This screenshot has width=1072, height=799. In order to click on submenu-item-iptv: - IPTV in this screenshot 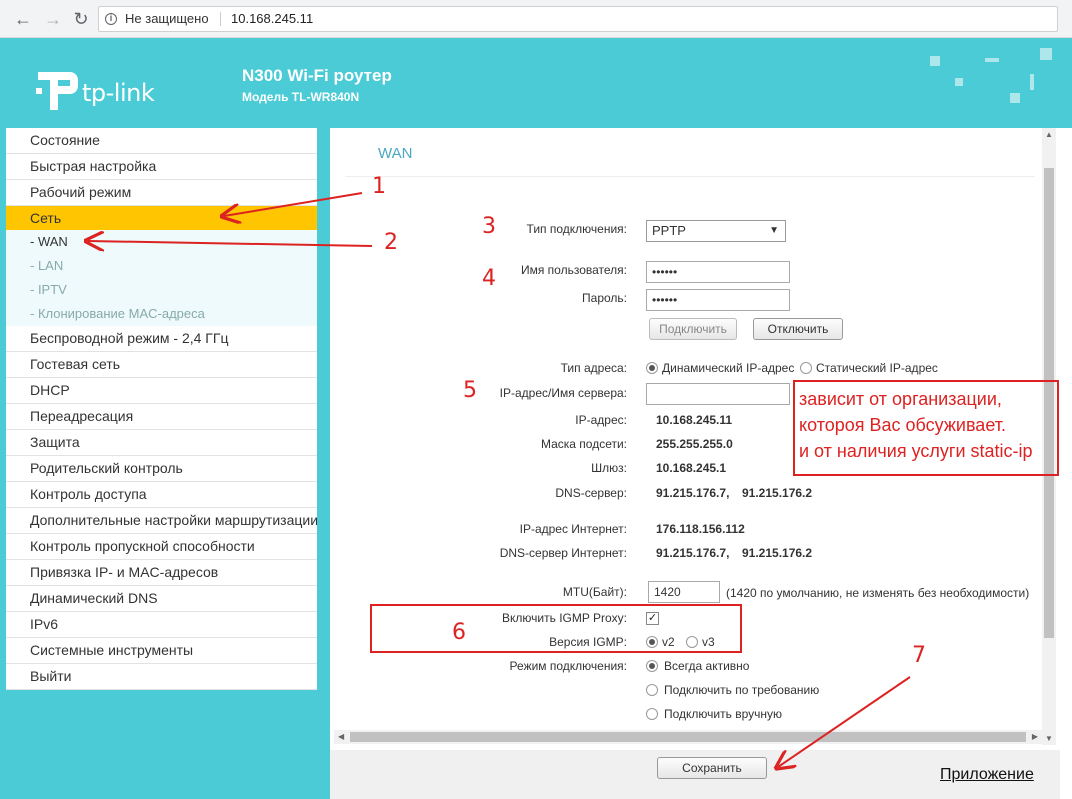, I will do `click(161, 290)`.